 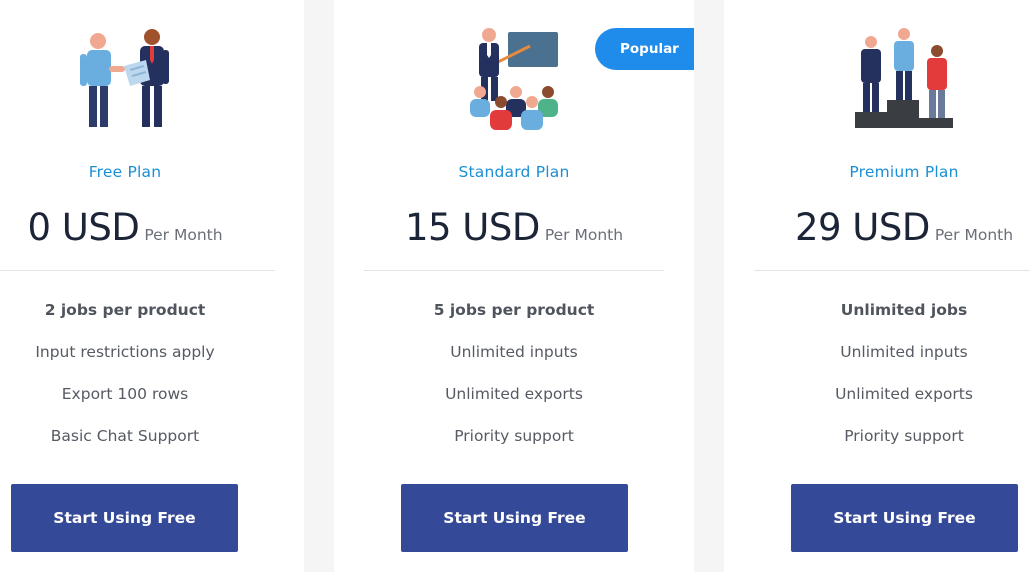 What do you see at coordinates (515, 78) in the screenshot?
I see `presentation-audience-icon` at bounding box center [515, 78].